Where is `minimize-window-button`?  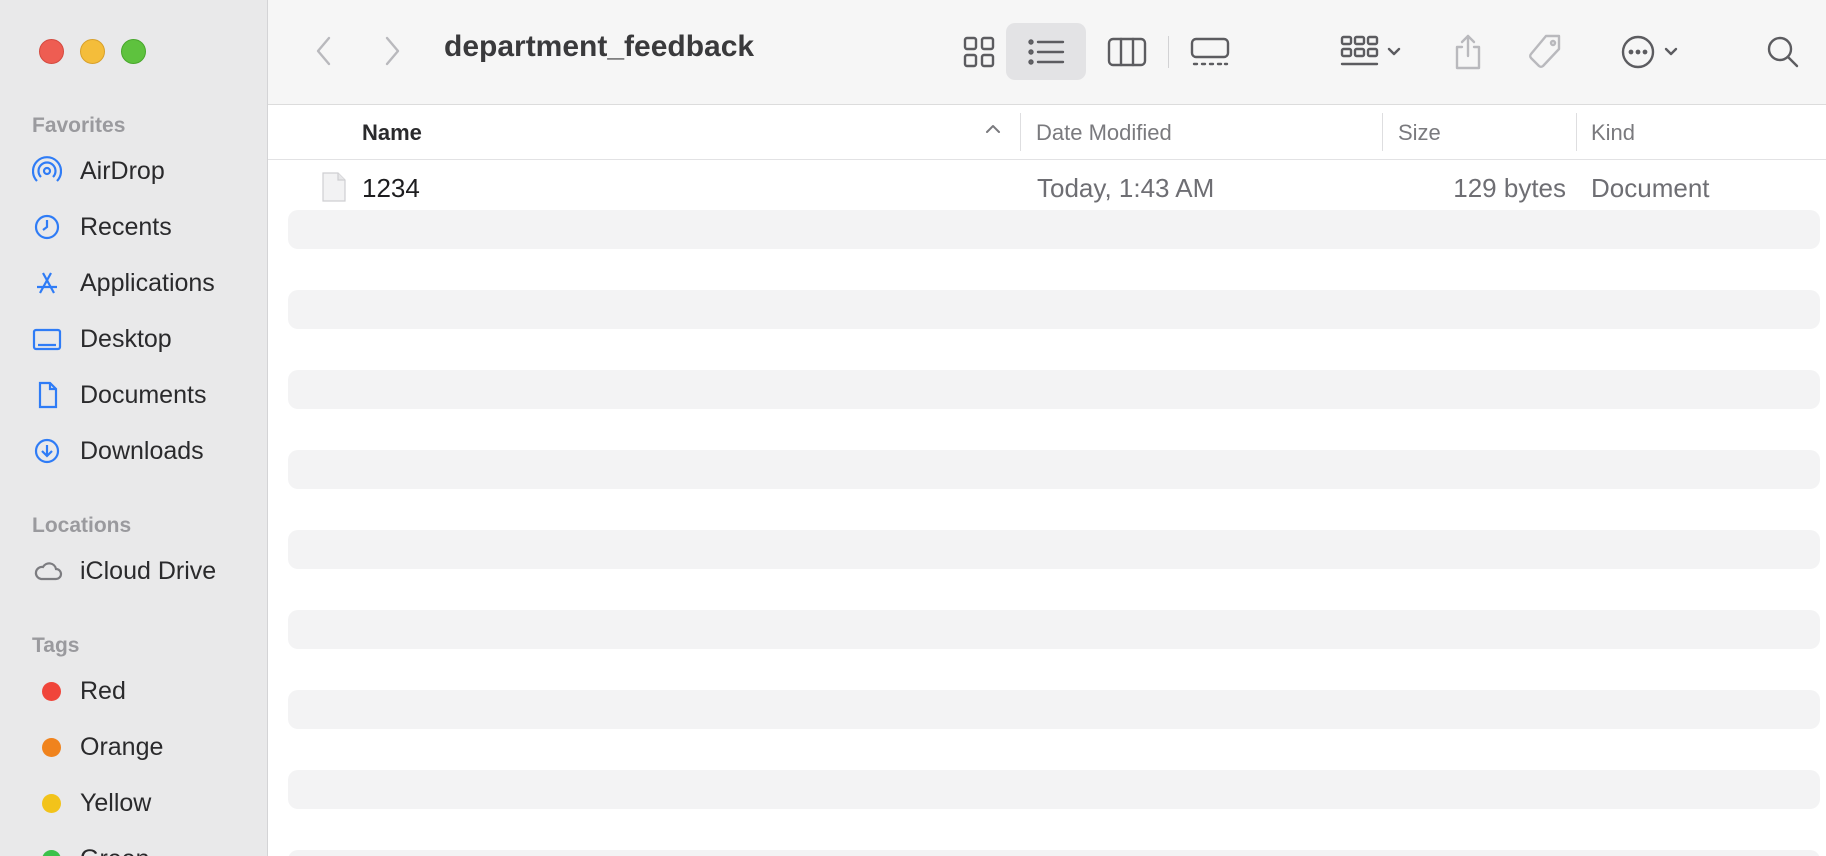
minimize-window-button is located at coordinates (92, 51).